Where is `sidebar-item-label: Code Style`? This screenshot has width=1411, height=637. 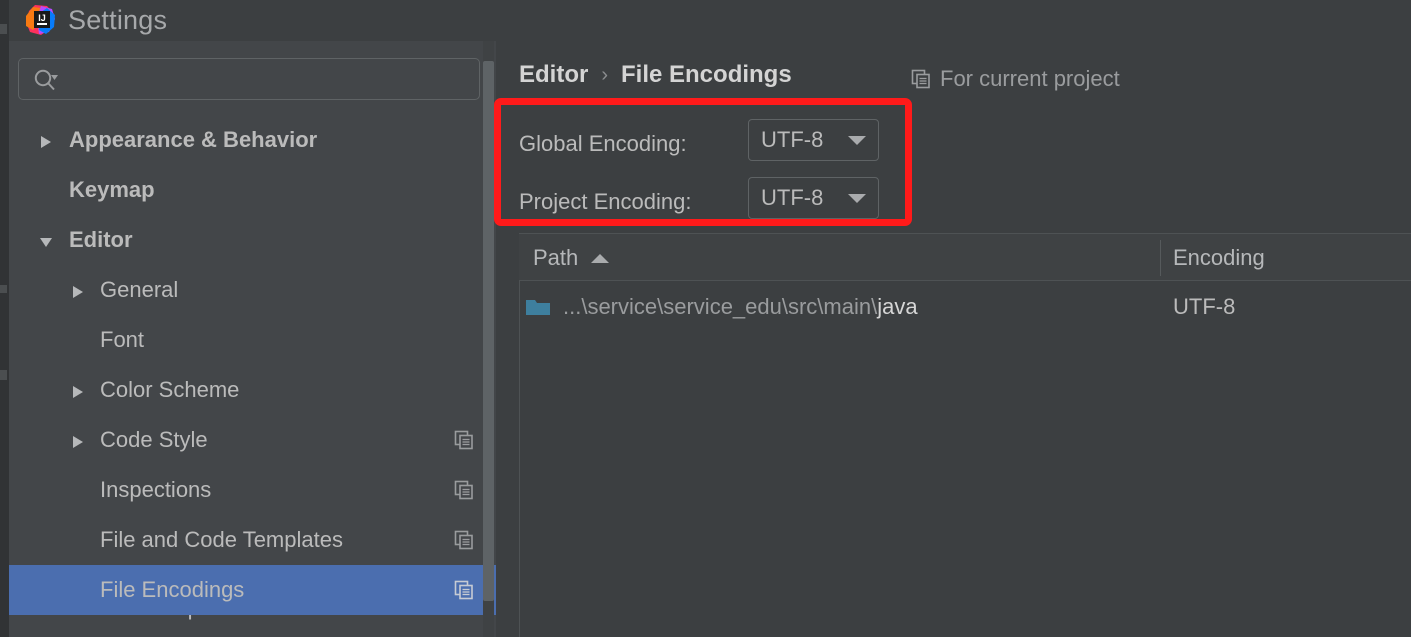
sidebar-item-label: Code Style is located at coordinates (154, 439).